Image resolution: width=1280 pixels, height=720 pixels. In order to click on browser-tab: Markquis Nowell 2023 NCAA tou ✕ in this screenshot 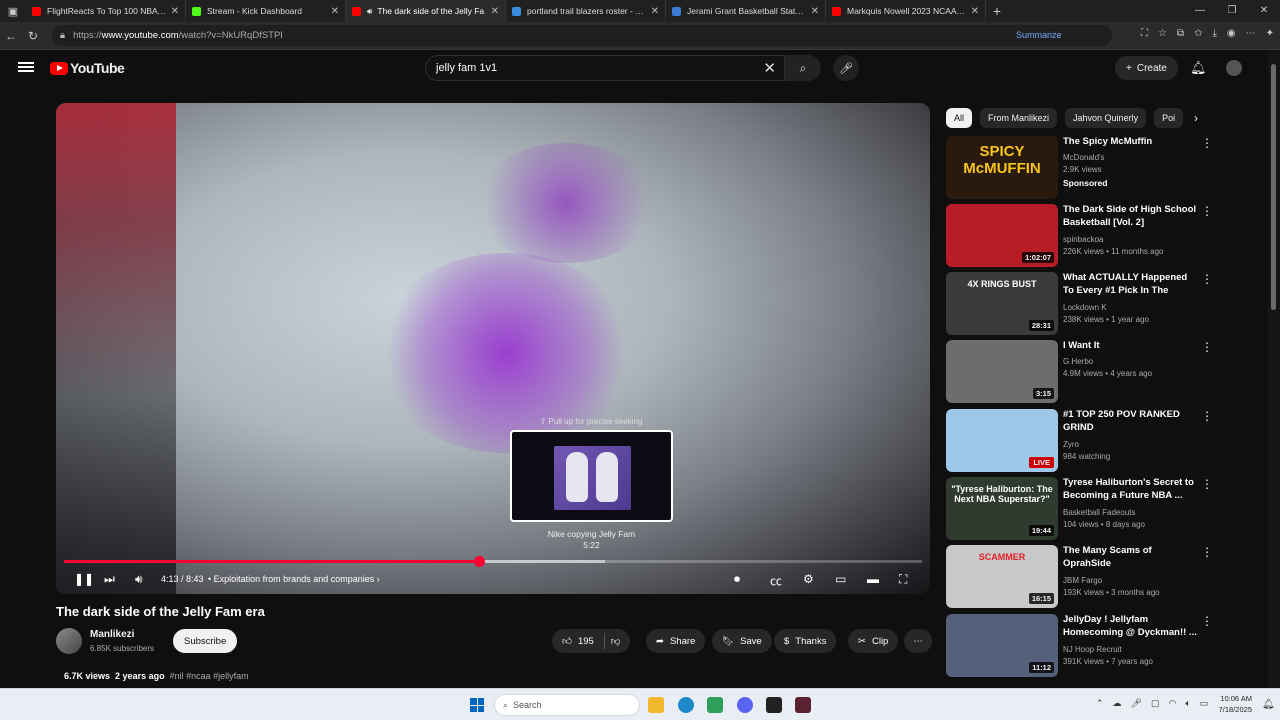, I will do `click(906, 11)`.